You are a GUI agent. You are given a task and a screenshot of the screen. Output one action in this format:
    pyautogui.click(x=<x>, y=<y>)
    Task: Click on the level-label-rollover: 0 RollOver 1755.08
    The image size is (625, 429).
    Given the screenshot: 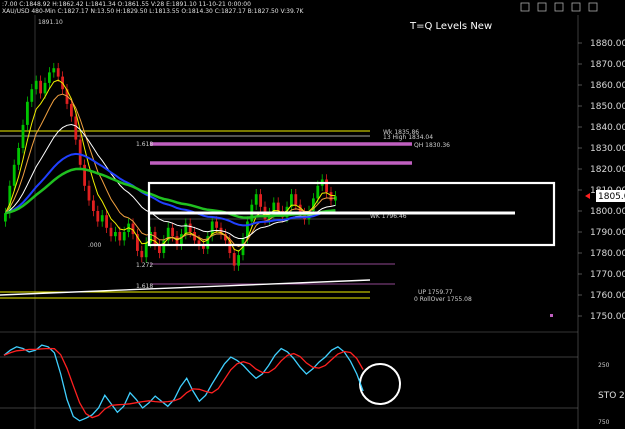 What is the action you would take?
    pyautogui.click(x=443, y=299)
    